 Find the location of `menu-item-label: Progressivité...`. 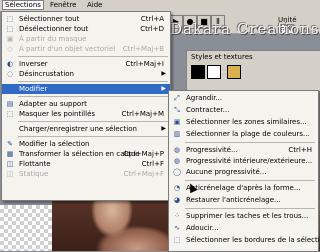

menu-item-label: Progressivité... is located at coordinates (212, 150).